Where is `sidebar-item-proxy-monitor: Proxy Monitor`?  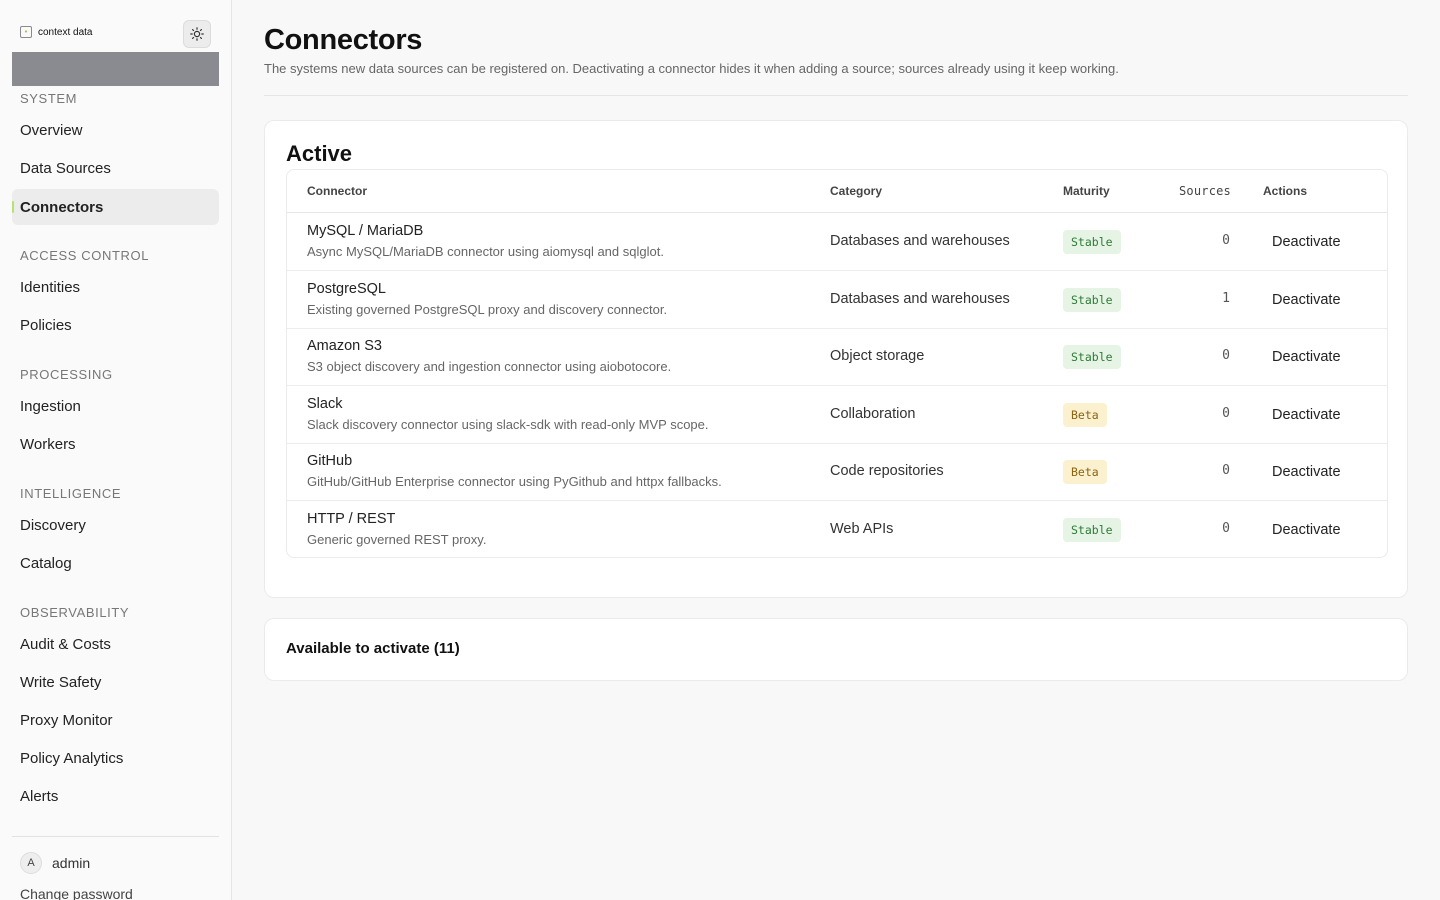 sidebar-item-proxy-monitor: Proxy Monitor is located at coordinates (115, 720).